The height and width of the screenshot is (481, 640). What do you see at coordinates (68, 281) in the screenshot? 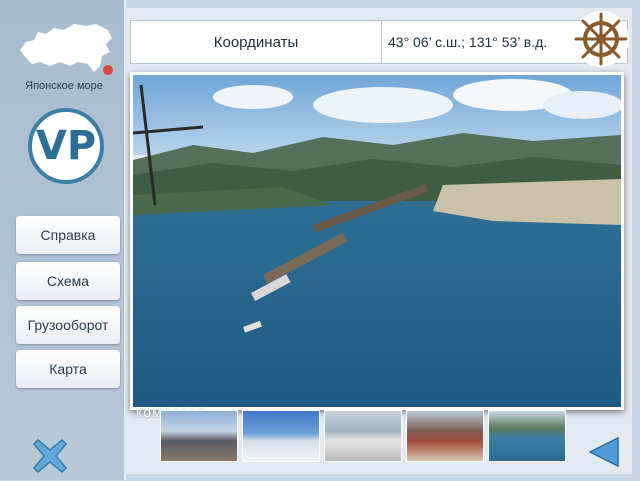
I see `nav-button-scheme: Схема` at bounding box center [68, 281].